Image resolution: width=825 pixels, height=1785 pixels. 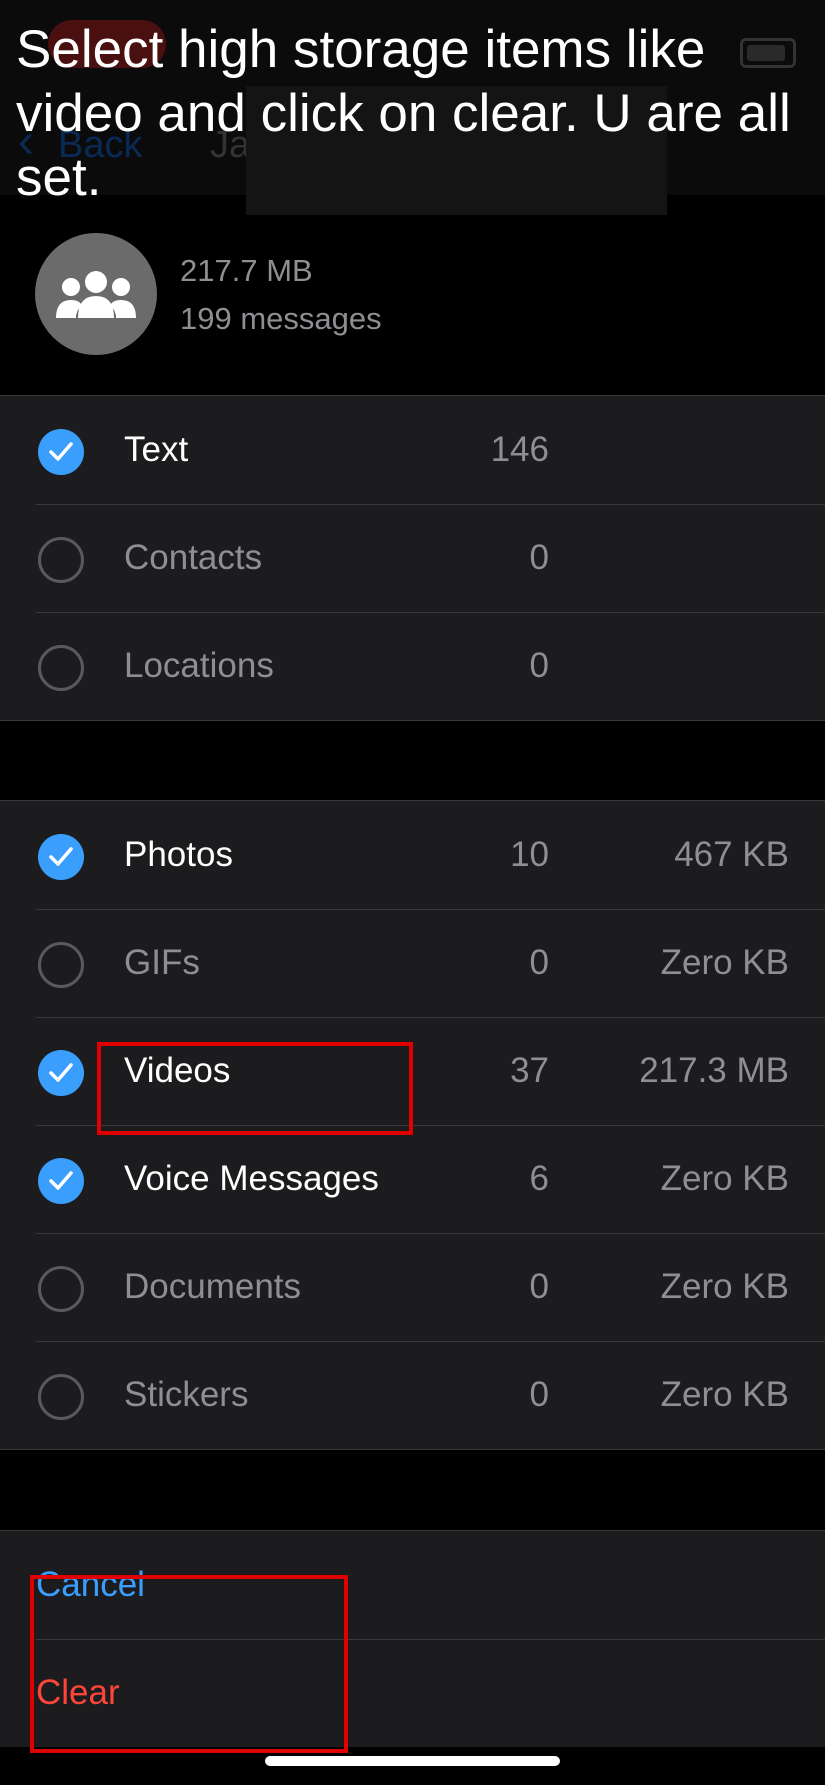 I want to click on list-item-gifs: GIFs 0 Zero KB, so click(x=412, y=963).